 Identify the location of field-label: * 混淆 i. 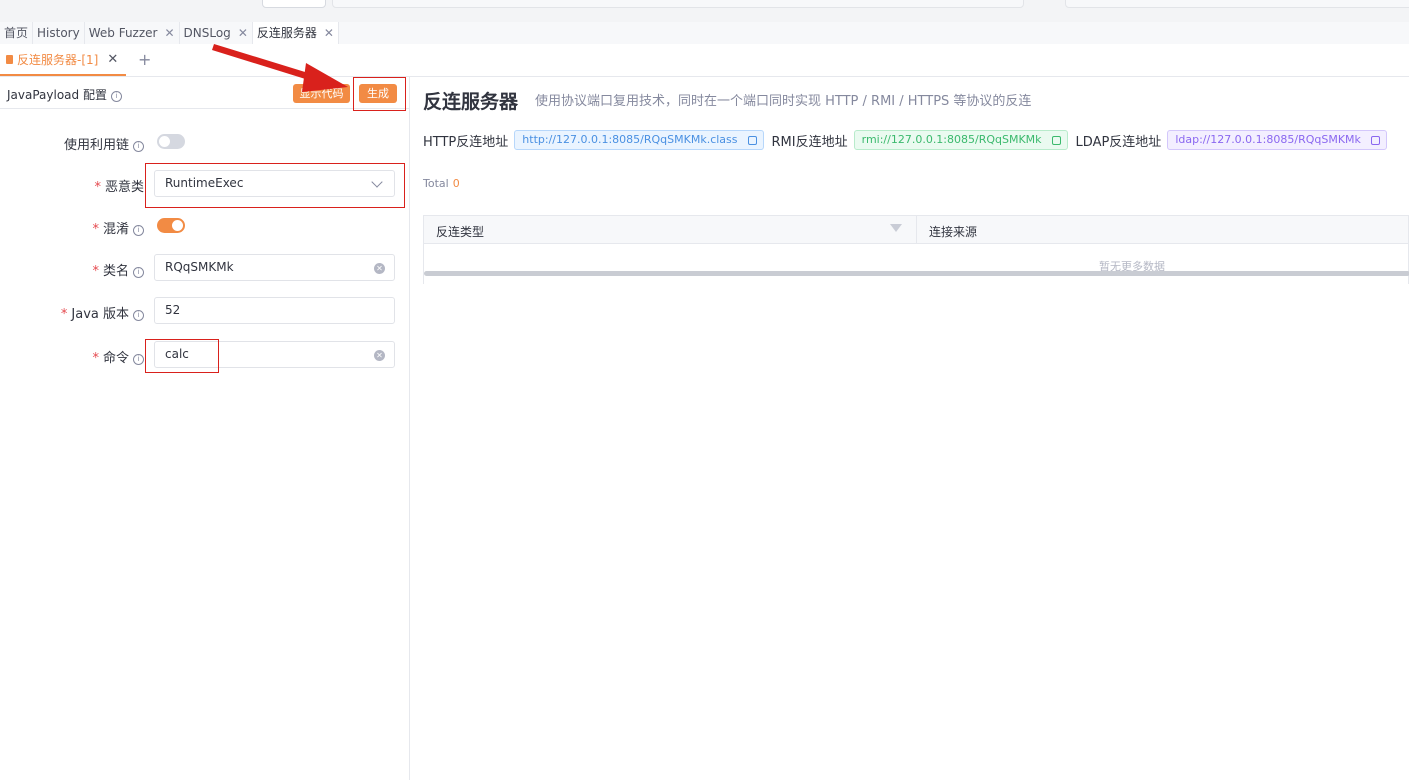
(118, 227).